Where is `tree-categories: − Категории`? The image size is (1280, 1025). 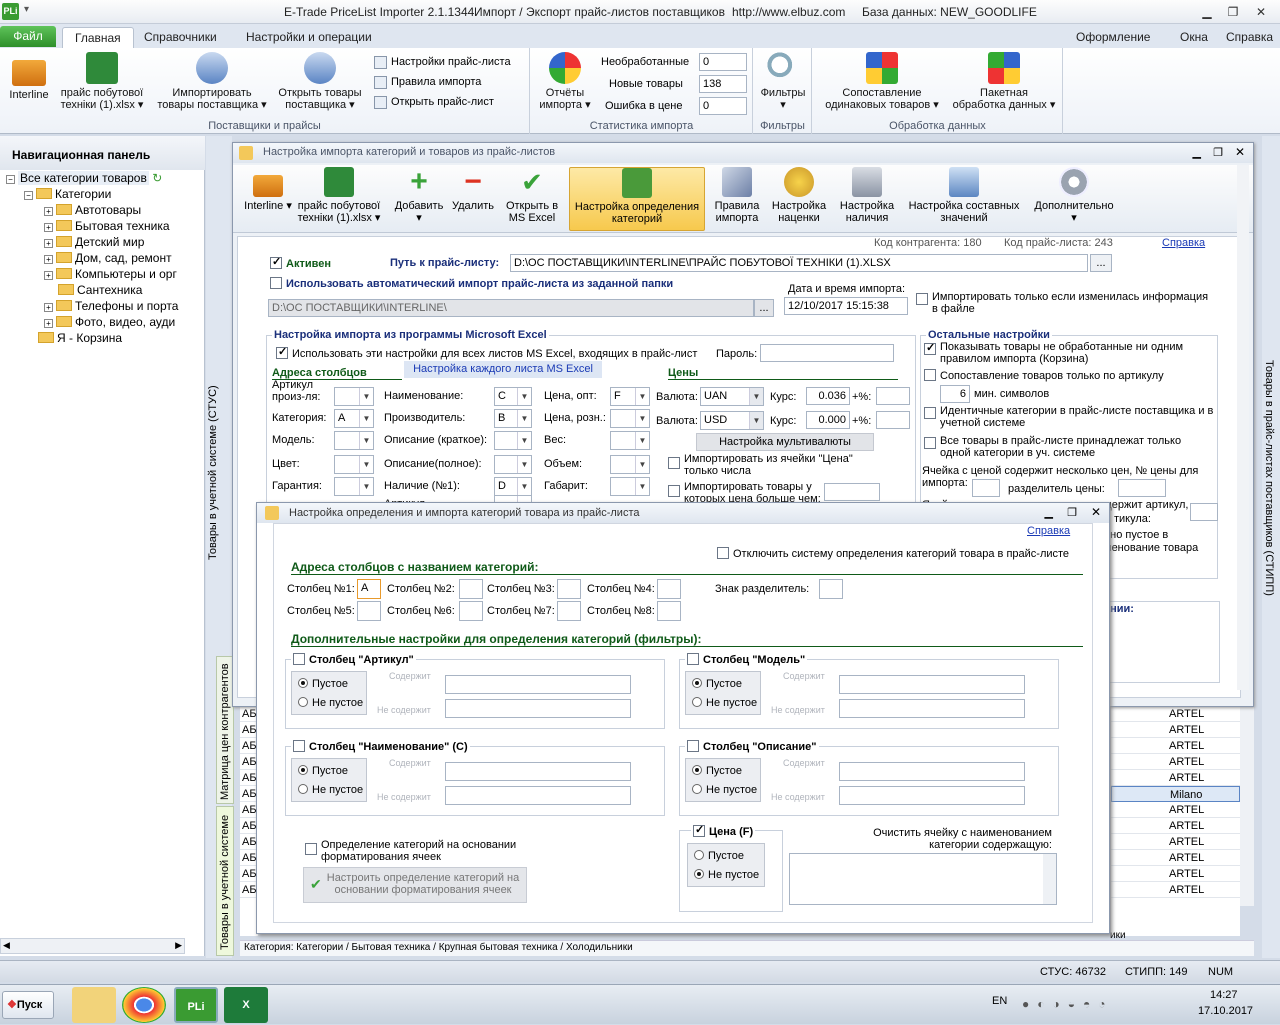
tree-categories: − Категории is located at coordinates (104, 194).